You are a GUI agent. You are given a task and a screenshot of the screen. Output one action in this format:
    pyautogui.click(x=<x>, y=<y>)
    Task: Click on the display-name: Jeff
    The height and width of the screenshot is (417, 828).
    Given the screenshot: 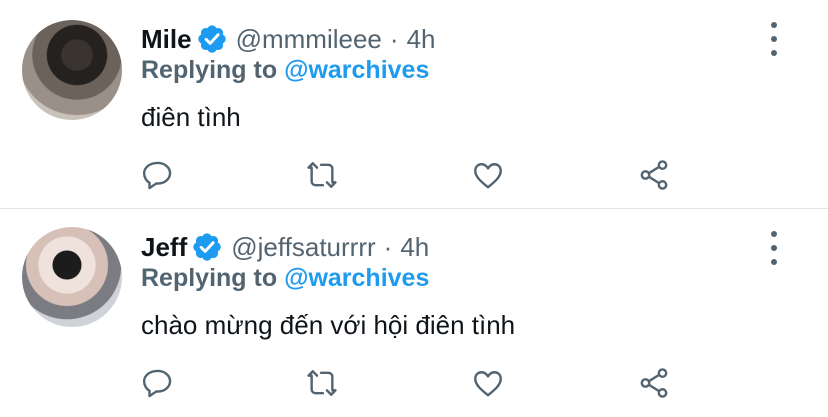 What is the action you would take?
    pyautogui.click(x=164, y=247)
    